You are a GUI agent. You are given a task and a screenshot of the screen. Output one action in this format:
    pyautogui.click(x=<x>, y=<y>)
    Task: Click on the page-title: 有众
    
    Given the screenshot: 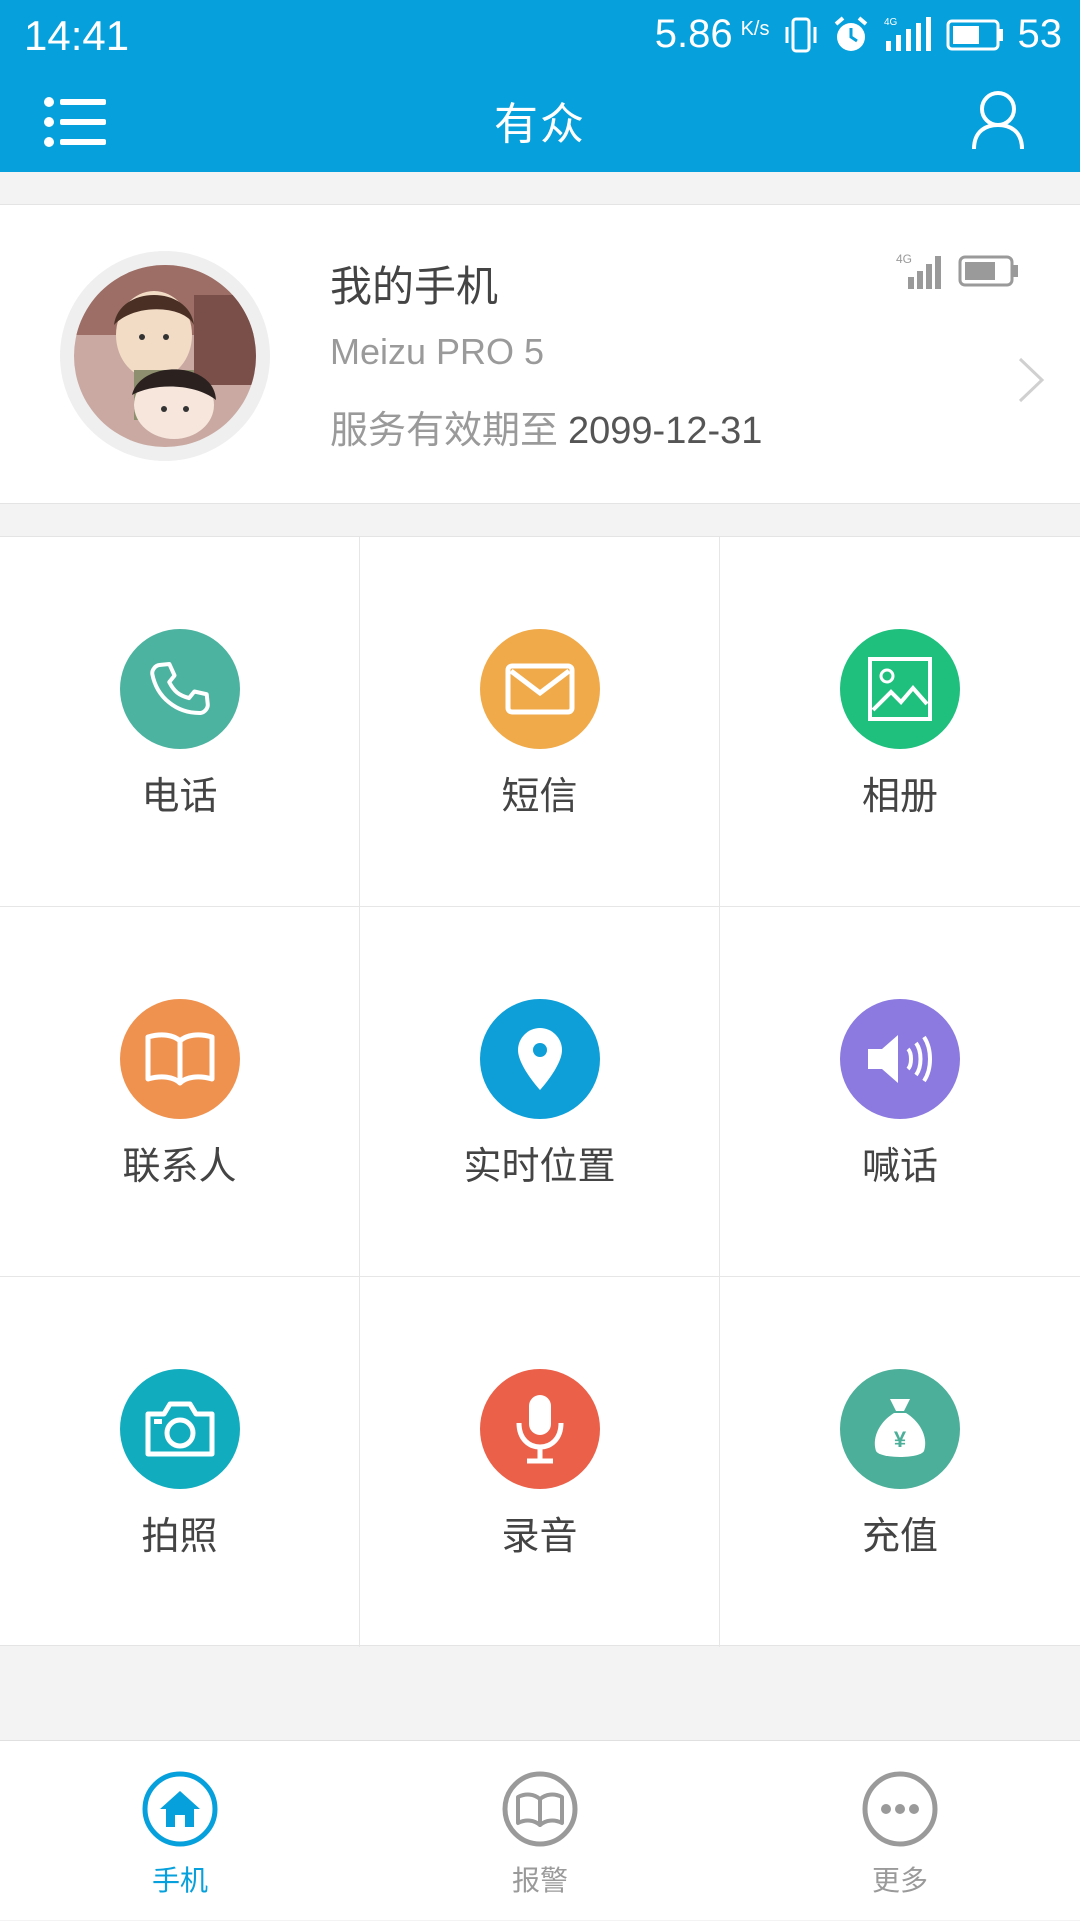 What is the action you would take?
    pyautogui.click(x=540, y=124)
    